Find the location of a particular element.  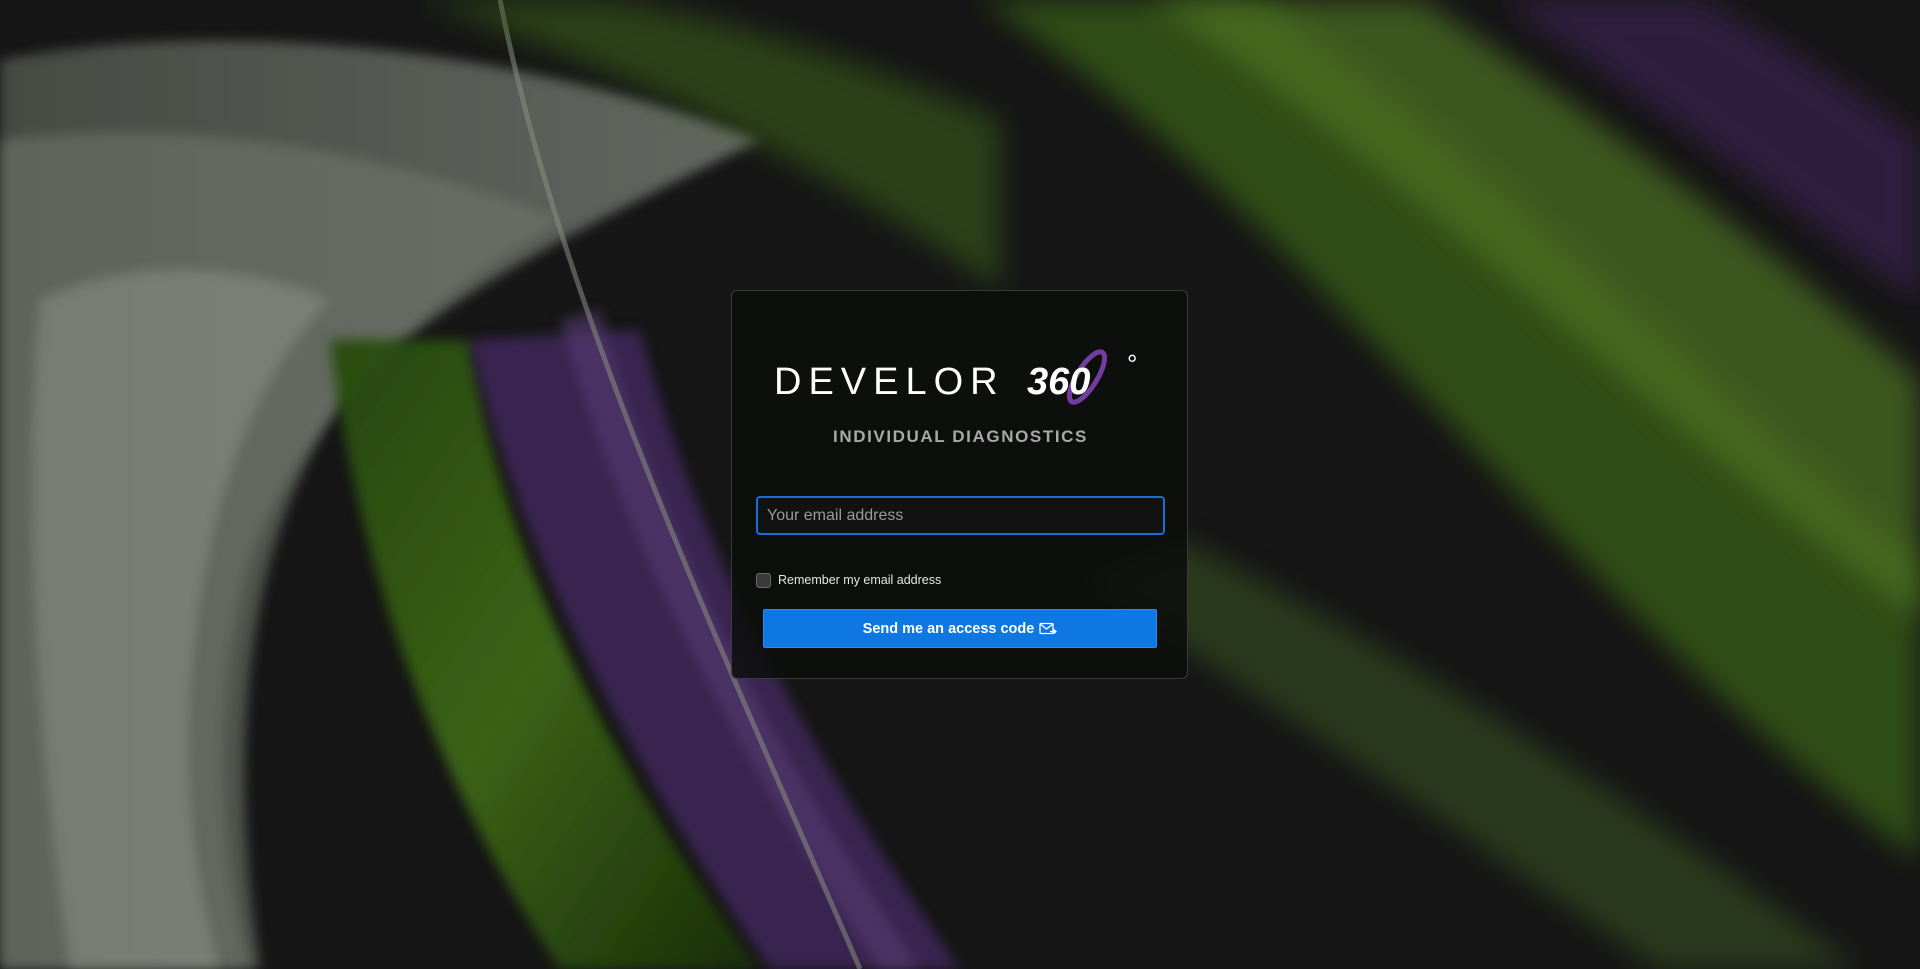

mail-send-icon is located at coordinates (1048, 628).